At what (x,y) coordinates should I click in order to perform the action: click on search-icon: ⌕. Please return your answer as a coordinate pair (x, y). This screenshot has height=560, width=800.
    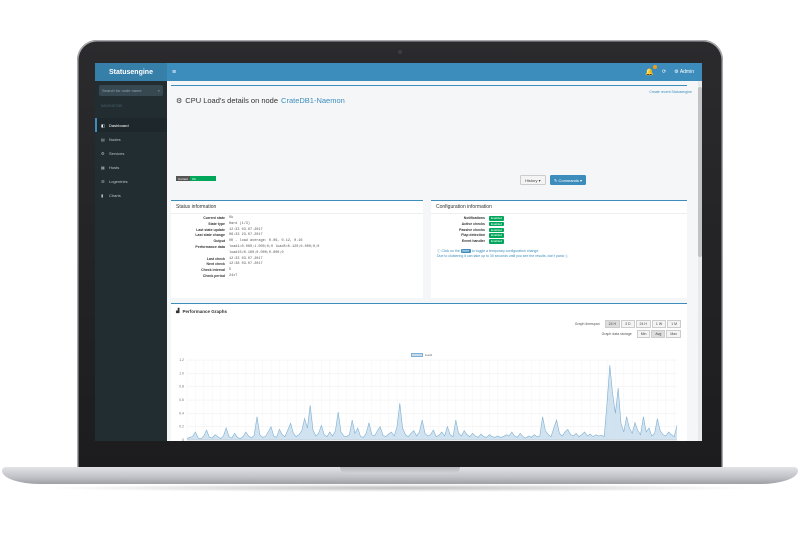
    Looking at the image, I should click on (159, 90).